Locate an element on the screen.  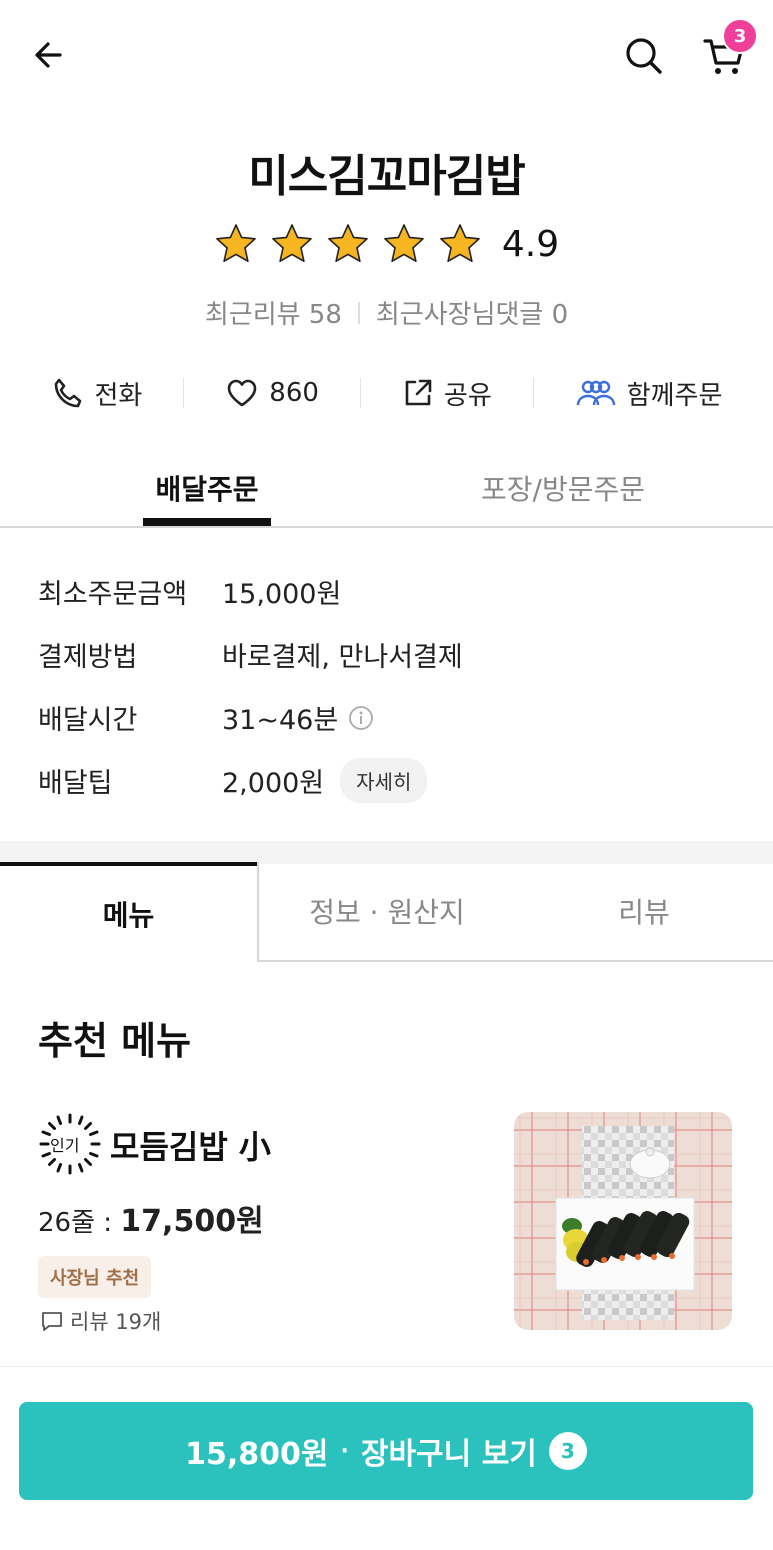
group-order-button: 함께주문 is located at coordinates (649, 393).